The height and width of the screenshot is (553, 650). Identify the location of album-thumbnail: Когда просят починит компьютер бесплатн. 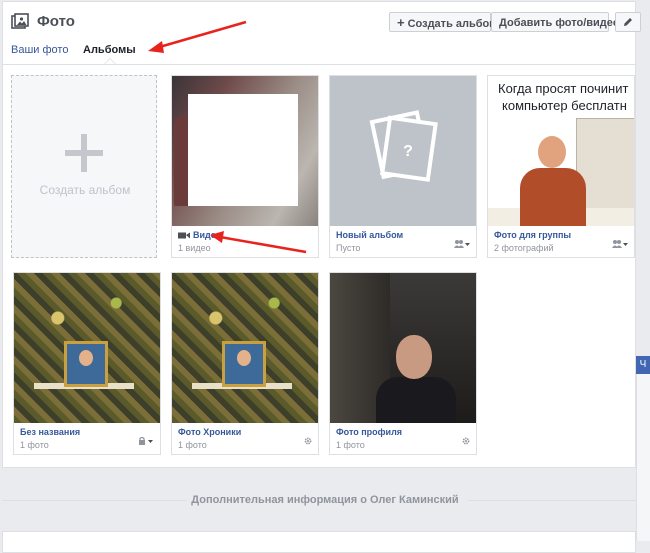
(561, 151).